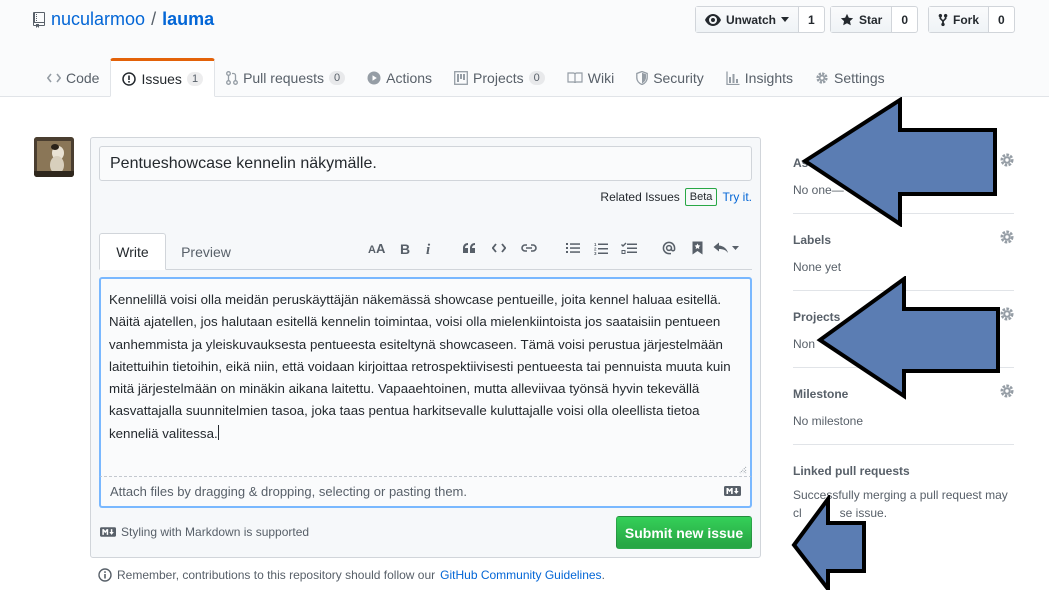 The image size is (1049, 590). I want to click on star-label: Star, so click(871, 19).